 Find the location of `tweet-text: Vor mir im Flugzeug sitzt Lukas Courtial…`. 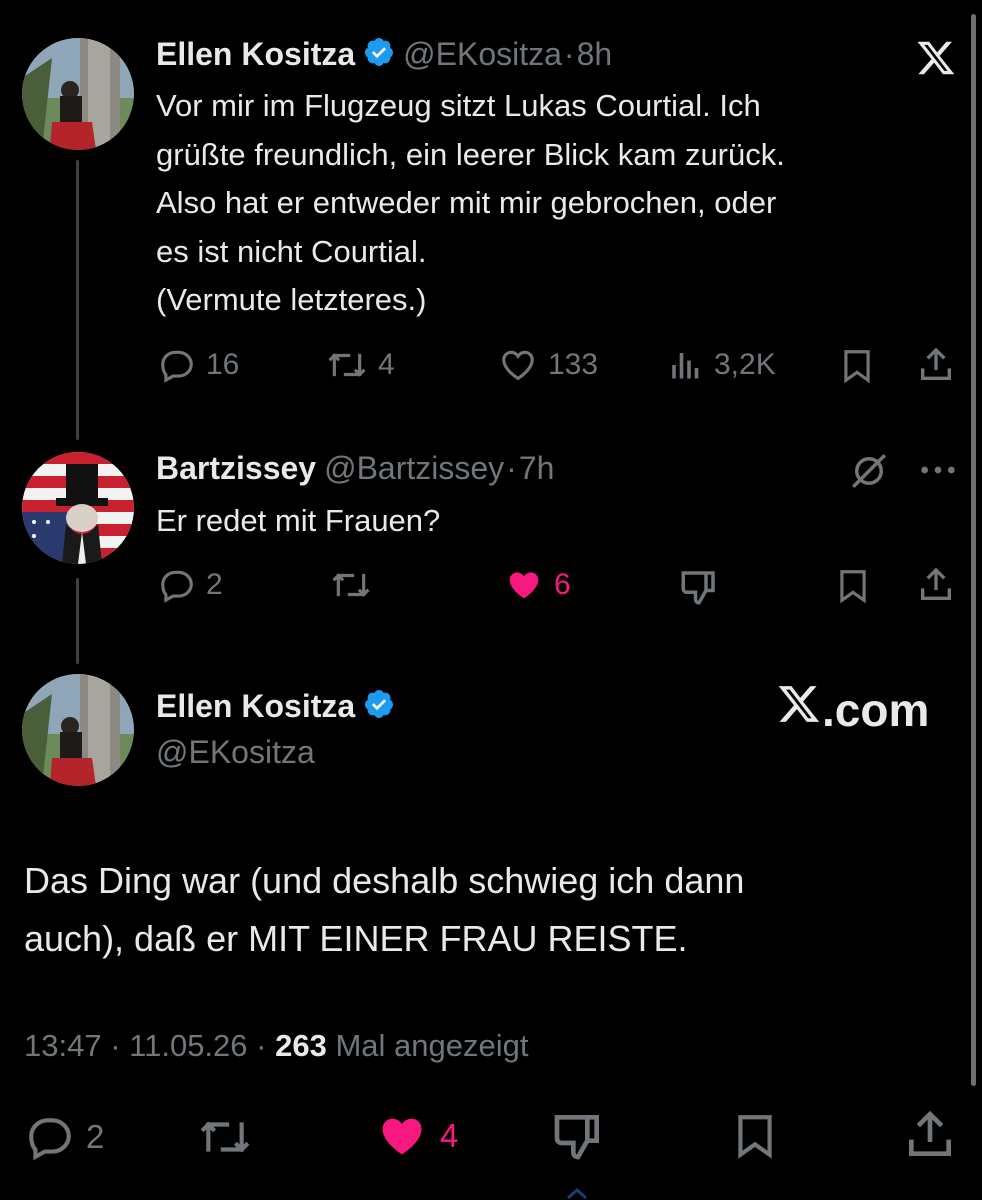

tweet-text: Vor mir im Flugzeug sitzt Lukas Courtial… is located at coordinates (470, 202).